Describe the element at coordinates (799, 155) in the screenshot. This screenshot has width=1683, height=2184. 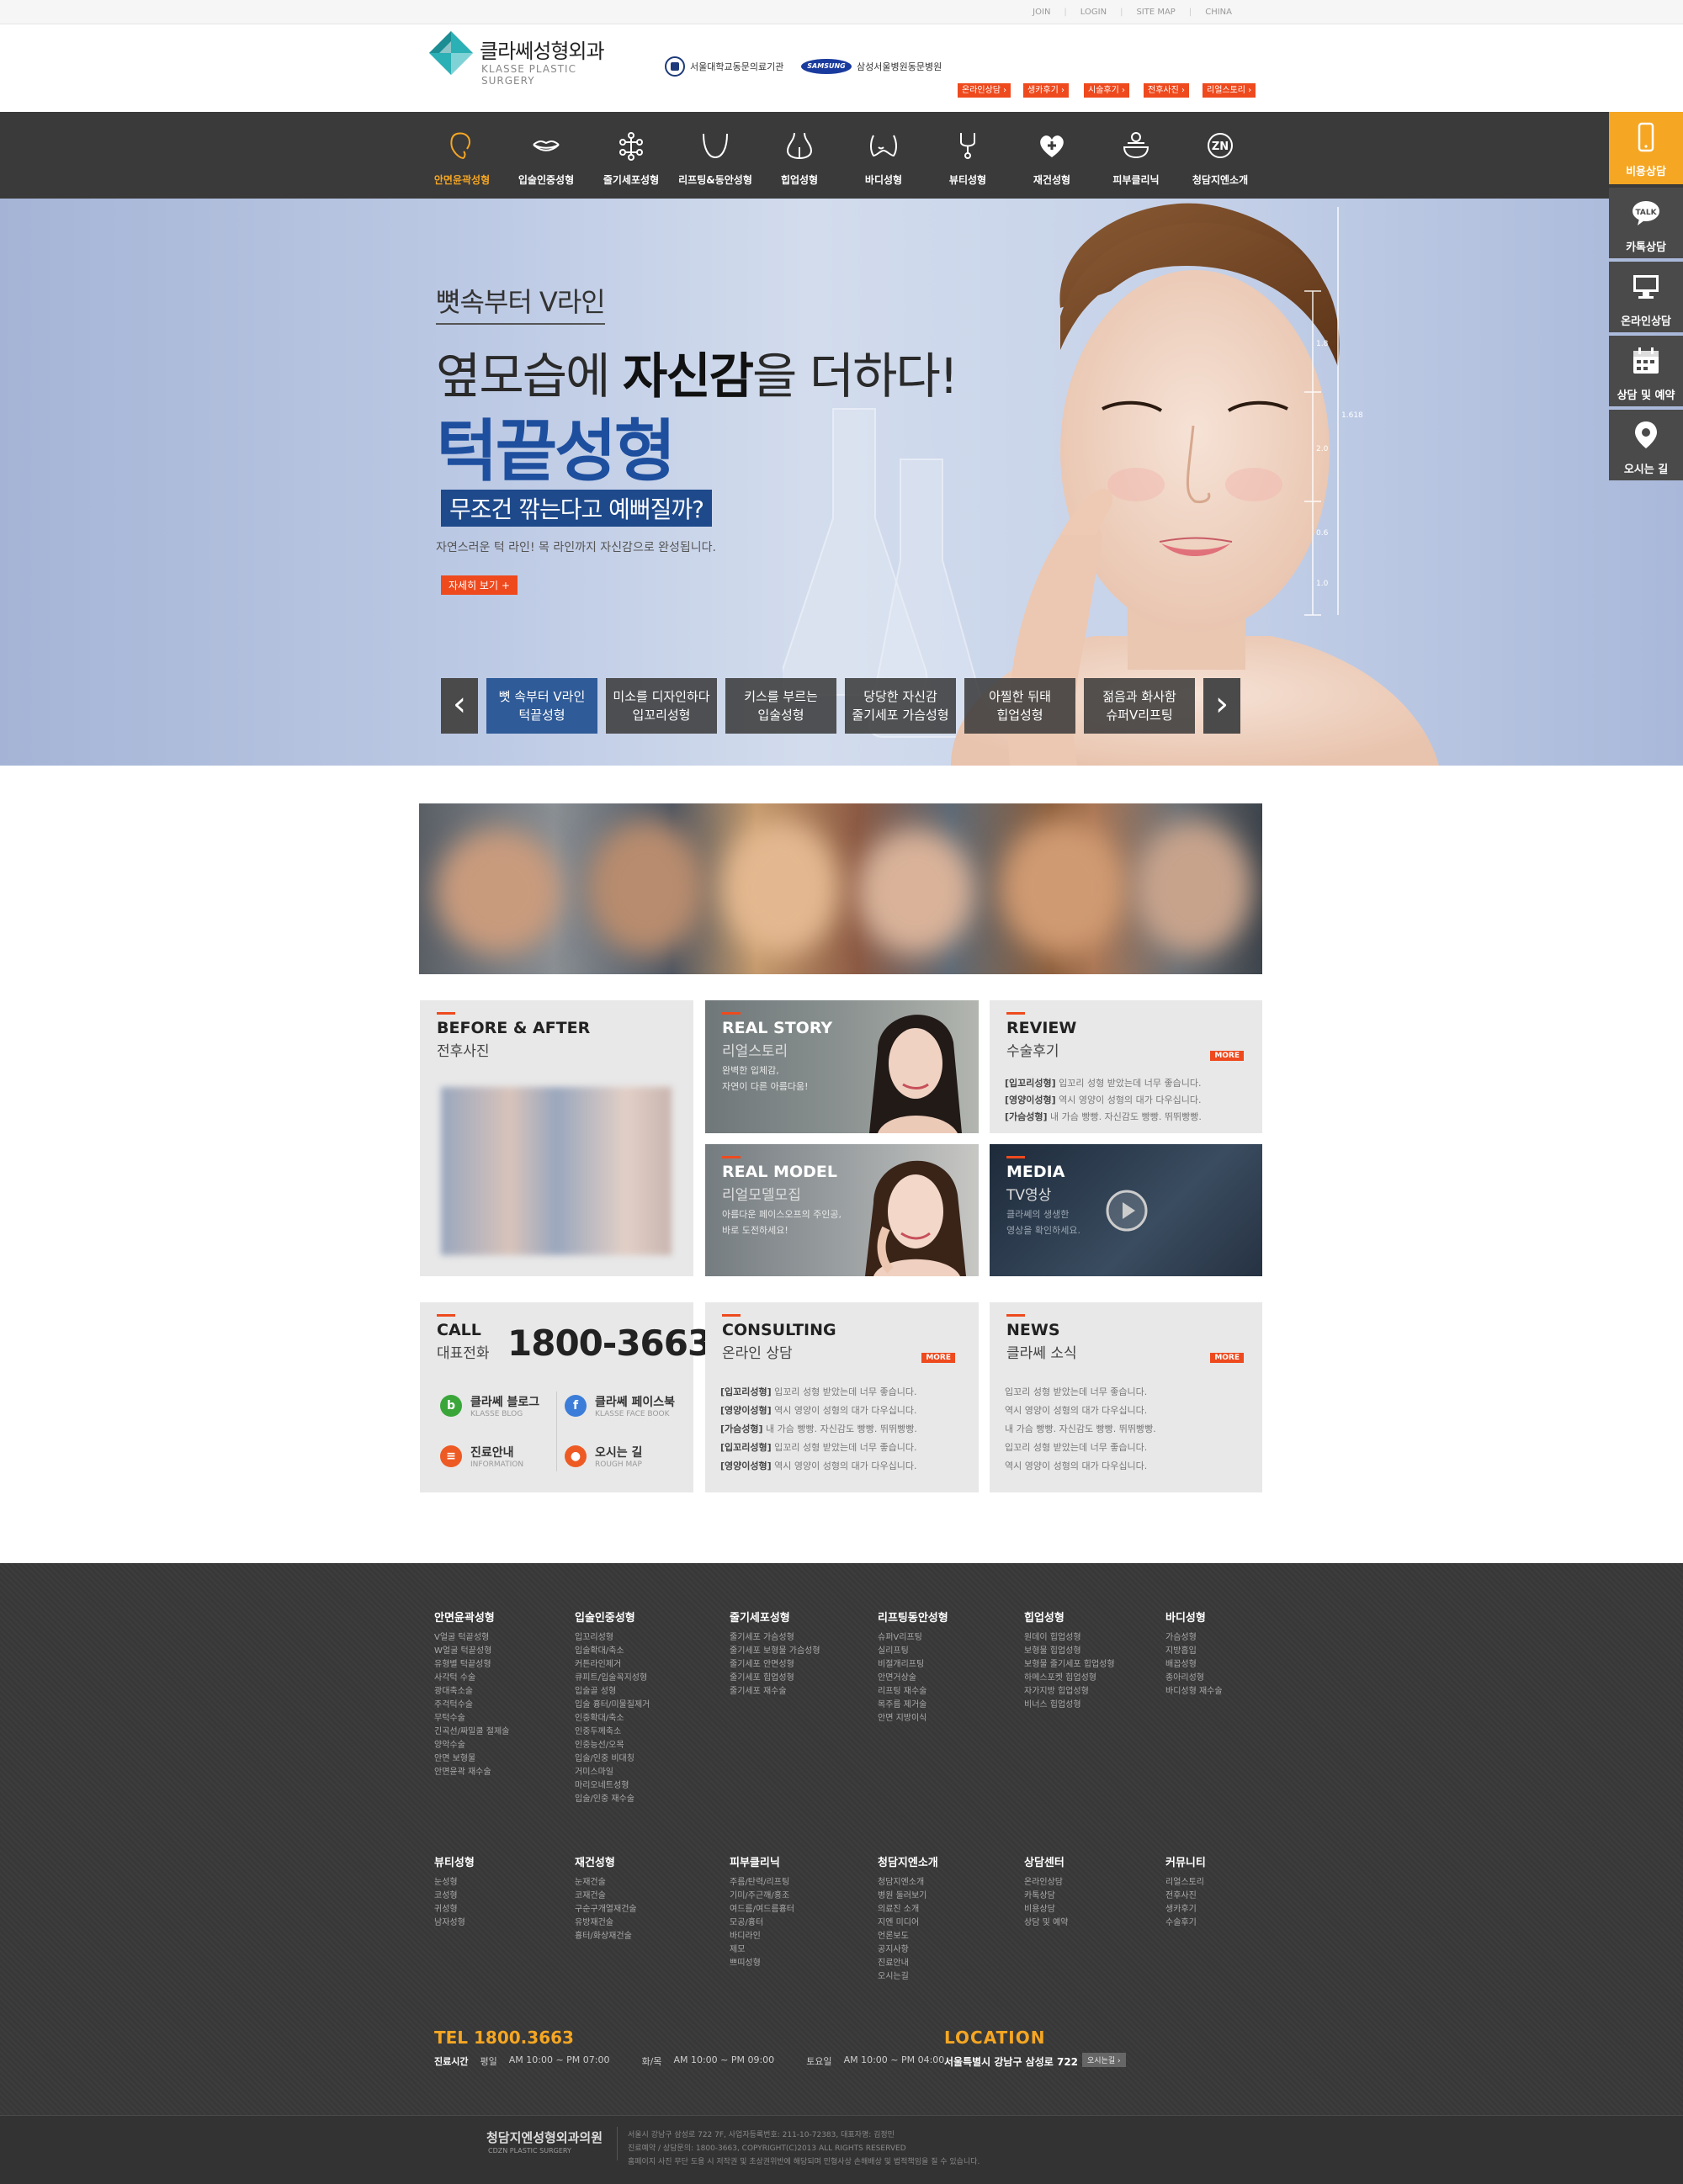
I see `nav-hip: 힙업성형` at that location.